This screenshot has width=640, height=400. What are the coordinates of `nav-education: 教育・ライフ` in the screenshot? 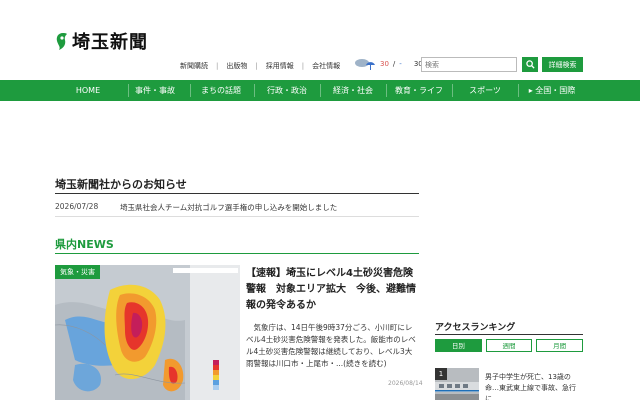 It's located at (419, 90).